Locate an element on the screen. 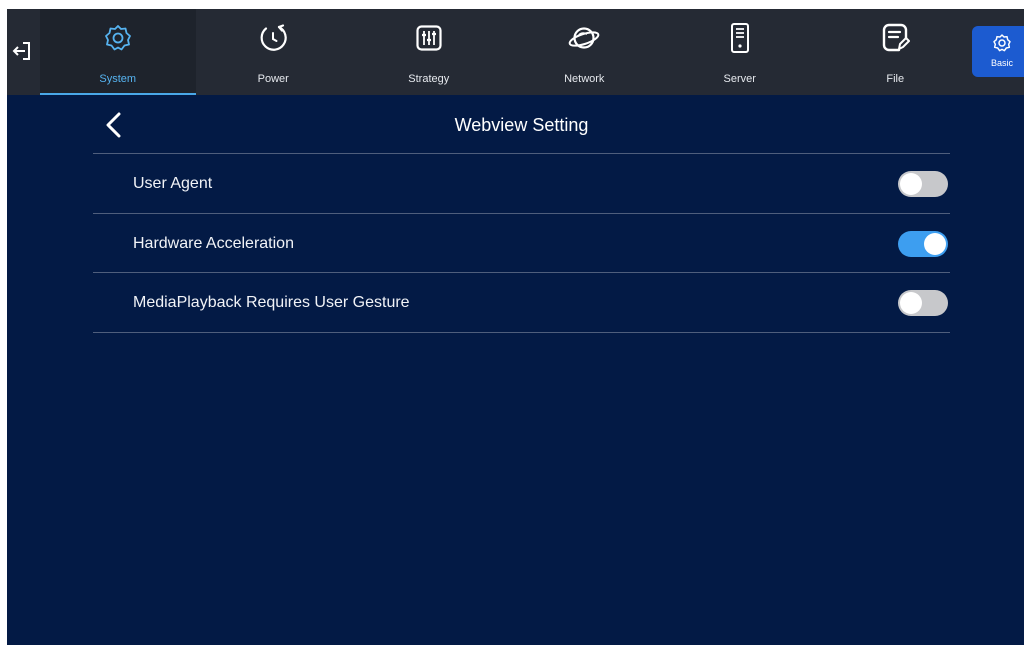 Image resolution: width=1024 pixels, height=645 pixels. file-edit-icon is located at coordinates (895, 38).